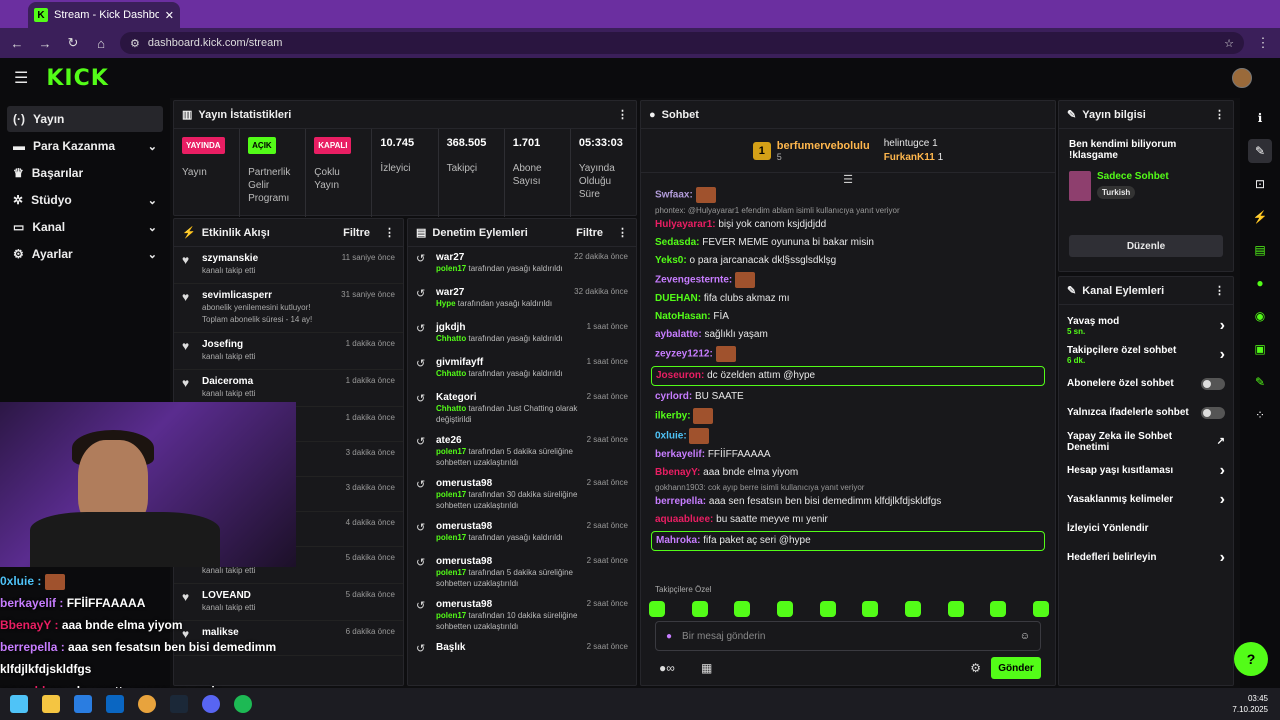 This screenshot has width=1280, height=720. Describe the element at coordinates (589, 233) in the screenshot. I see `filter-button: Filtre` at that location.